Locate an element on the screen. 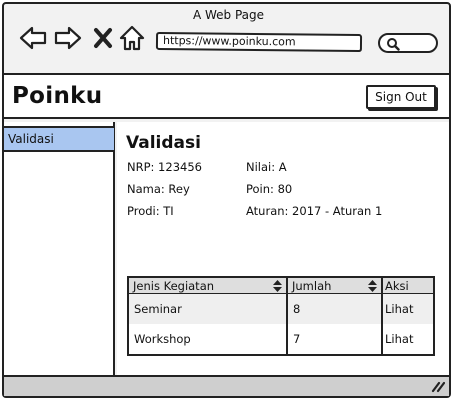 This screenshot has height=403, width=457. search-icon is located at coordinates (393, 44).